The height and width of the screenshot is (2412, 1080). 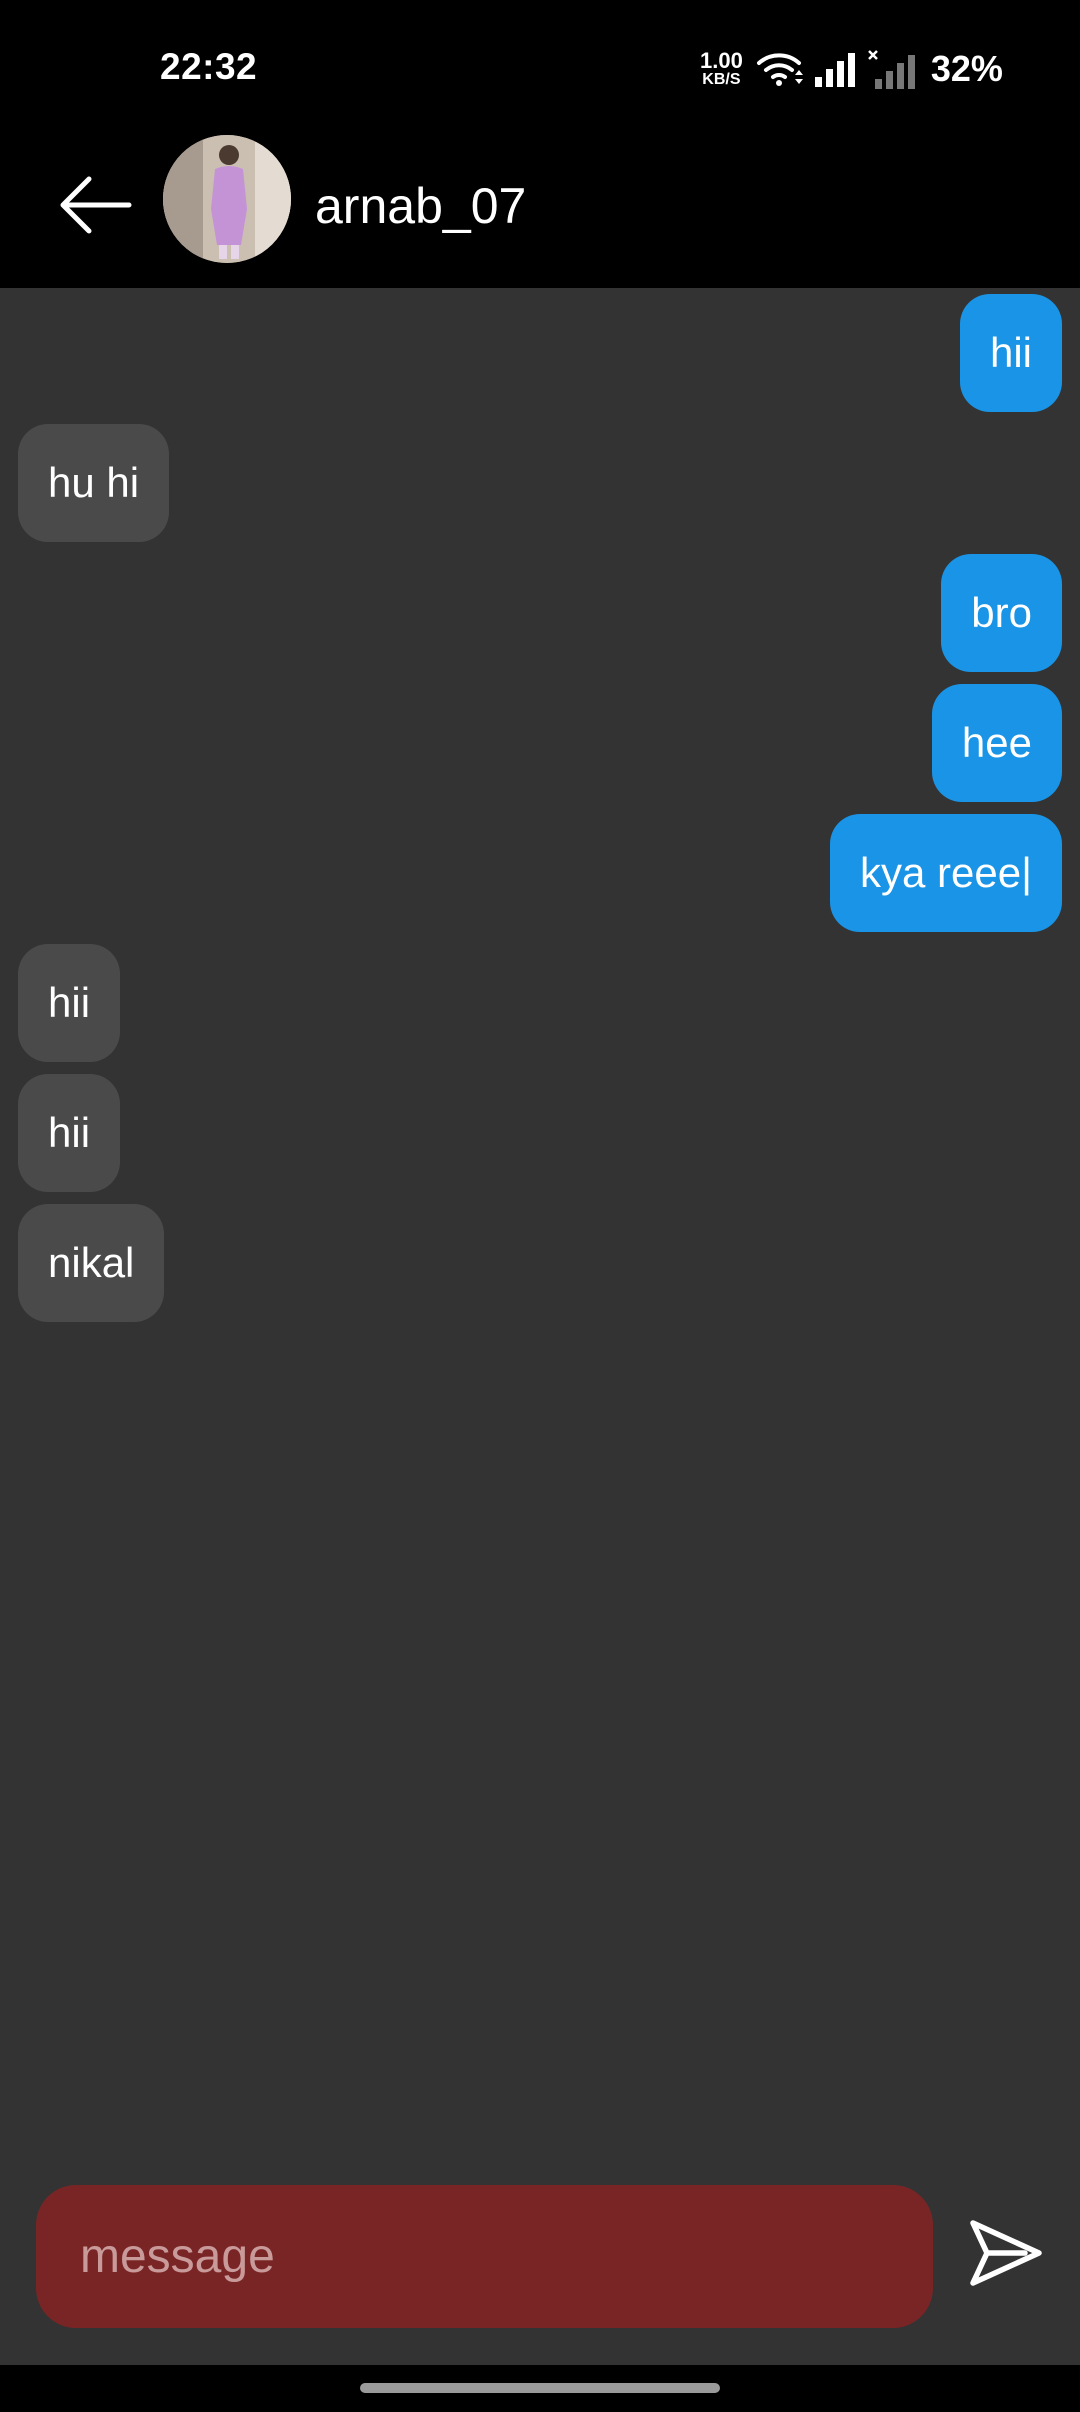 I want to click on send-button, so click(x=1005, y=2253).